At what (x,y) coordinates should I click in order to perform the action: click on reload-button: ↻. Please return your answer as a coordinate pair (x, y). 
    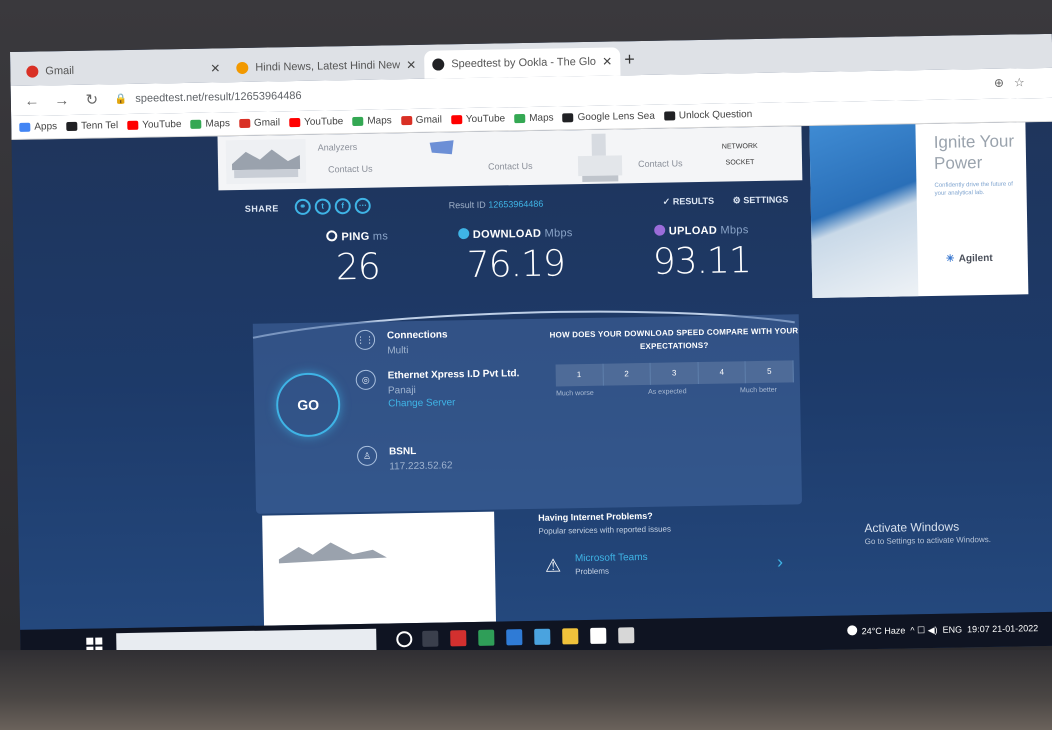
    Looking at the image, I should click on (92, 99).